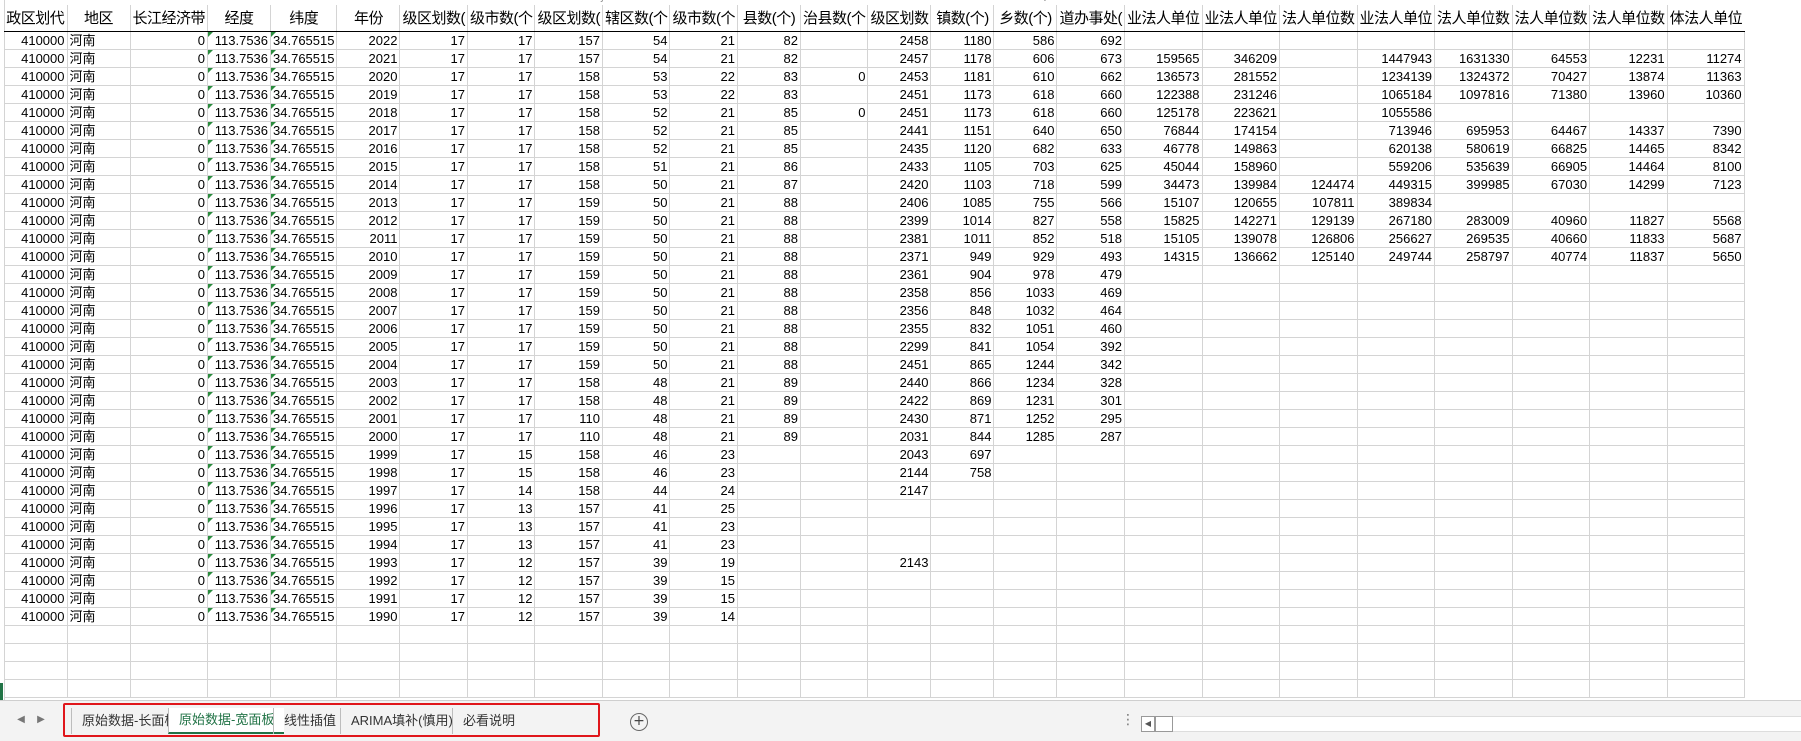 Image resolution: width=1801 pixels, height=741 pixels. What do you see at coordinates (1628, 94) in the screenshot?
I see `table-cell: 13960` at bounding box center [1628, 94].